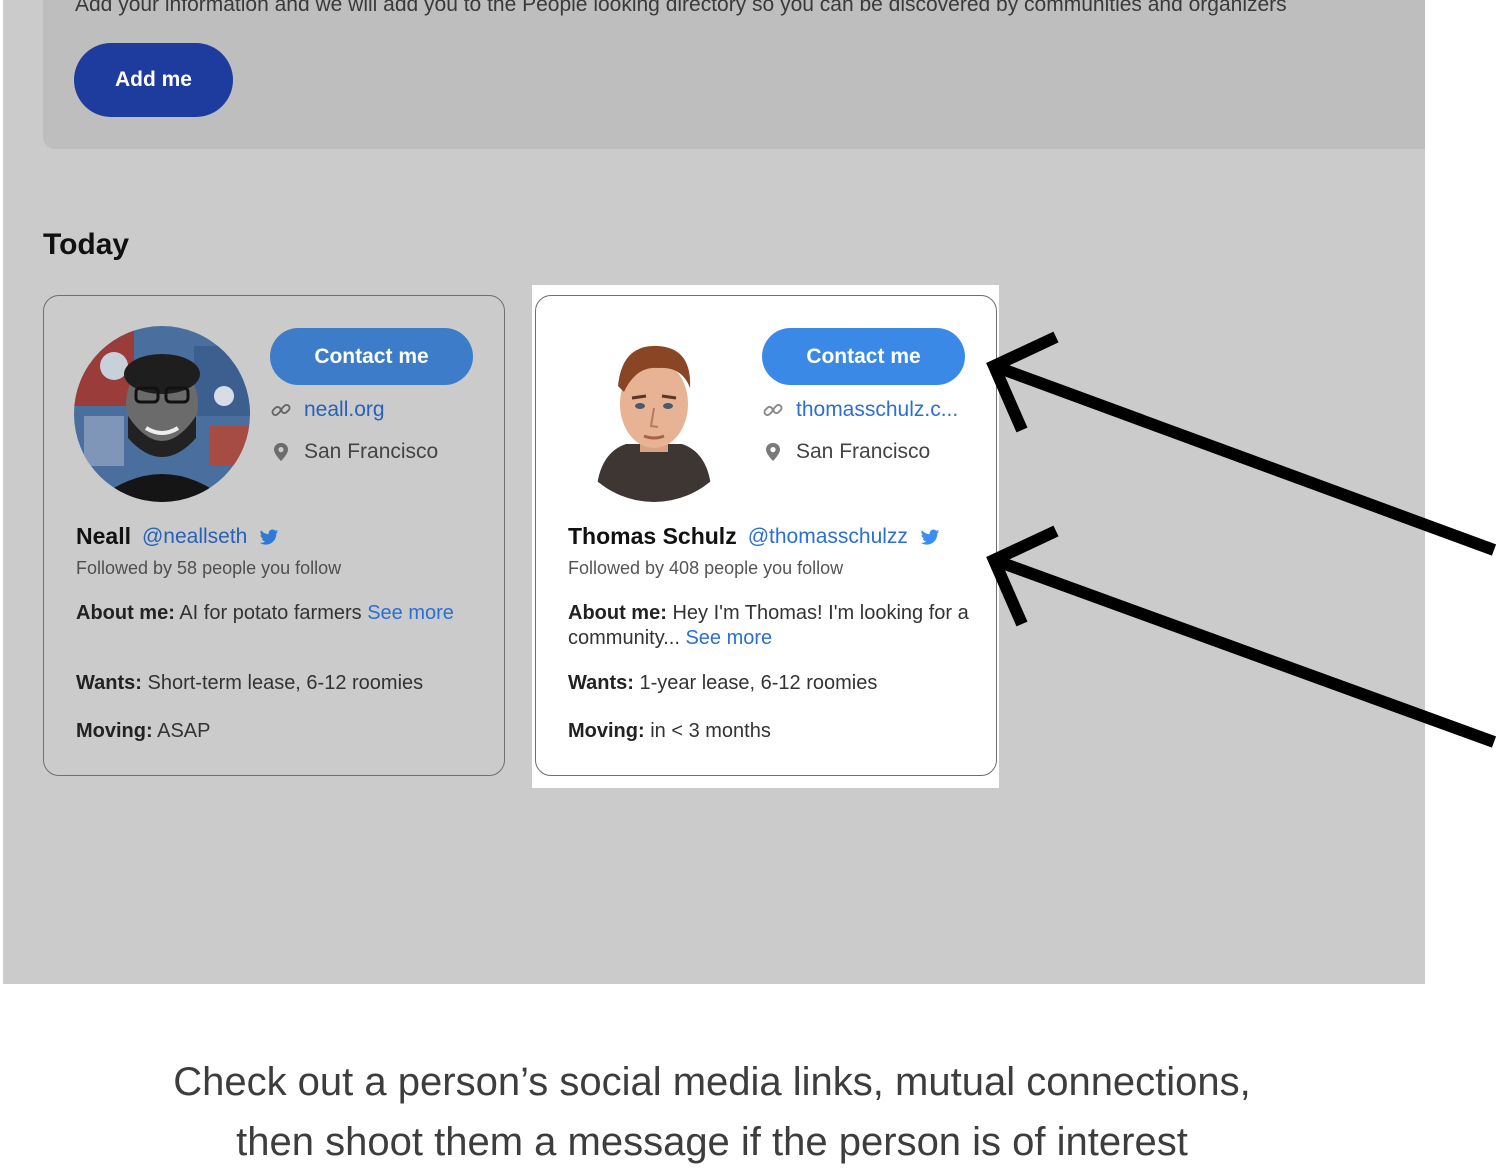 This screenshot has width=1497, height=1172. I want to click on name-line: Thomas Schulz @thomasschulzz, so click(754, 536).